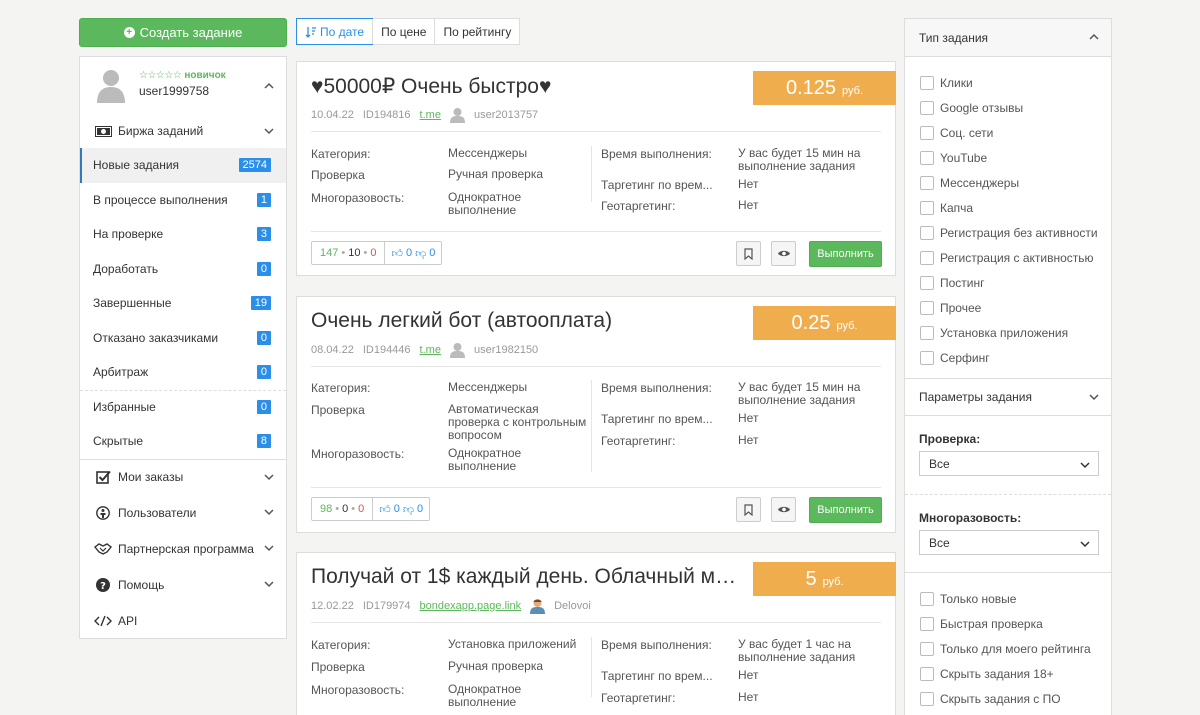  I want to click on filter-checkbox: Капча, so click(1008, 207).